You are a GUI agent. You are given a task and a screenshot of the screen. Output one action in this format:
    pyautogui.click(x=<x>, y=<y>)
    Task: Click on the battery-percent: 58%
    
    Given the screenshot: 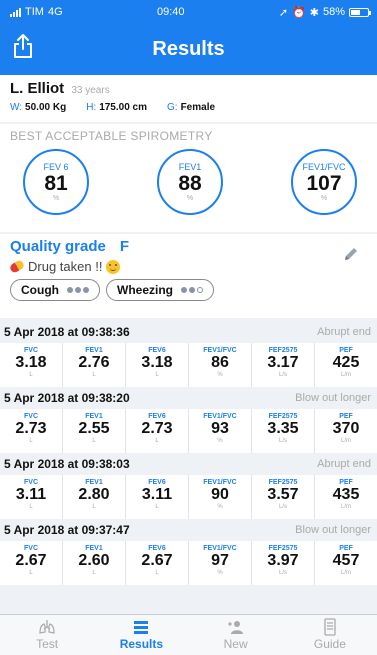 What is the action you would take?
    pyautogui.click(x=333, y=12)
    